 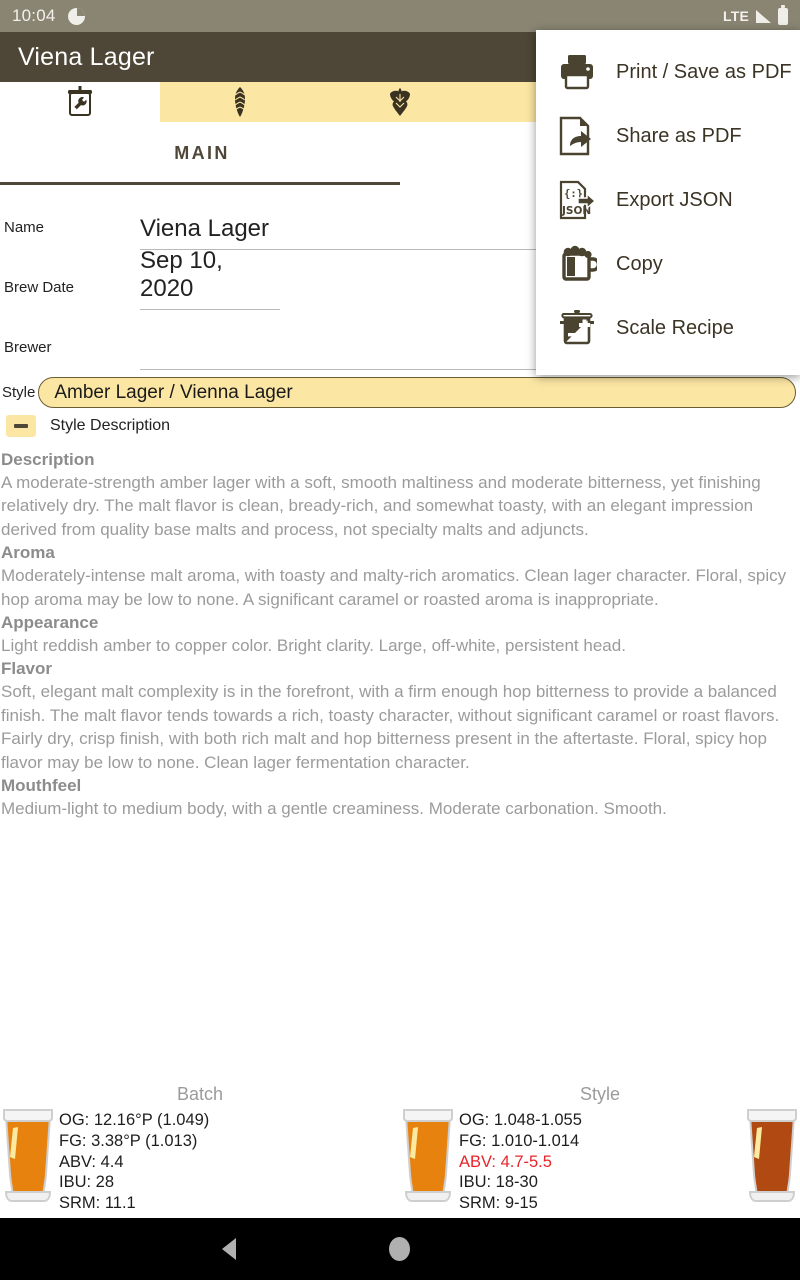 I want to click on menu-item-scale-recipe: Scale Recipe, so click(x=668, y=328).